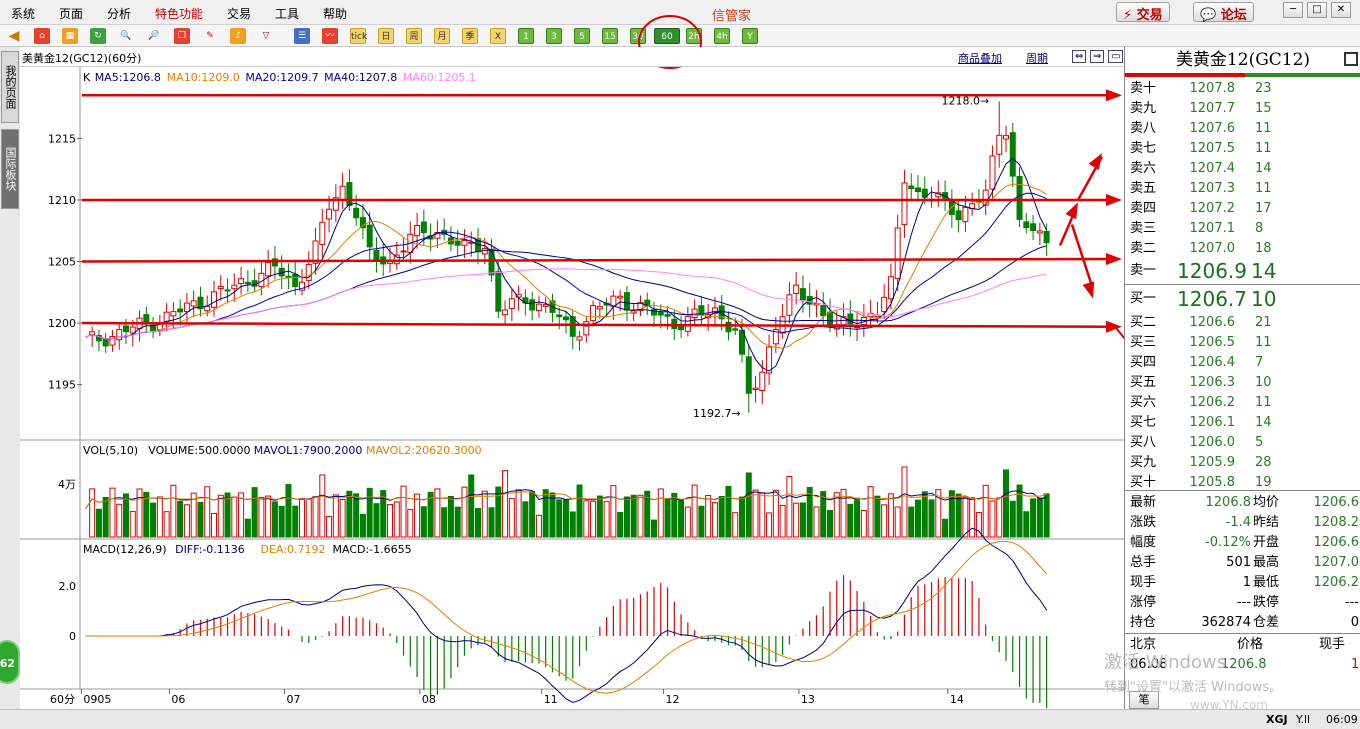 The width and height of the screenshot is (1360, 729). What do you see at coordinates (119, 13) in the screenshot?
I see `menu-analysis: 分析` at bounding box center [119, 13].